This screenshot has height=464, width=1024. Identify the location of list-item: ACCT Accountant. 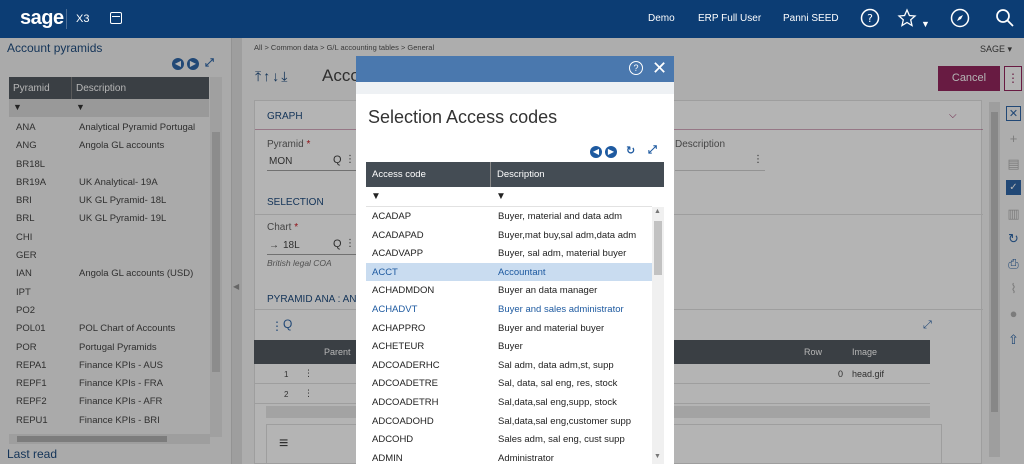
(509, 272).